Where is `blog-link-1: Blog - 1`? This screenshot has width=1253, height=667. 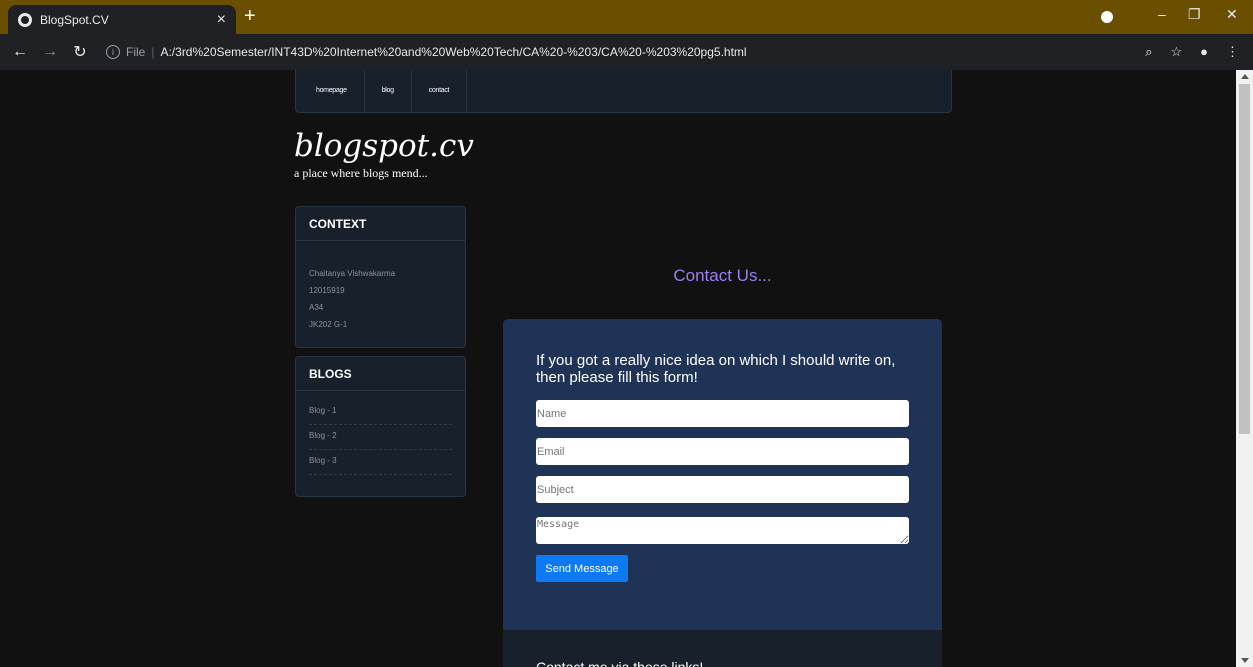
blog-link-1: Blog - 1 is located at coordinates (380, 412).